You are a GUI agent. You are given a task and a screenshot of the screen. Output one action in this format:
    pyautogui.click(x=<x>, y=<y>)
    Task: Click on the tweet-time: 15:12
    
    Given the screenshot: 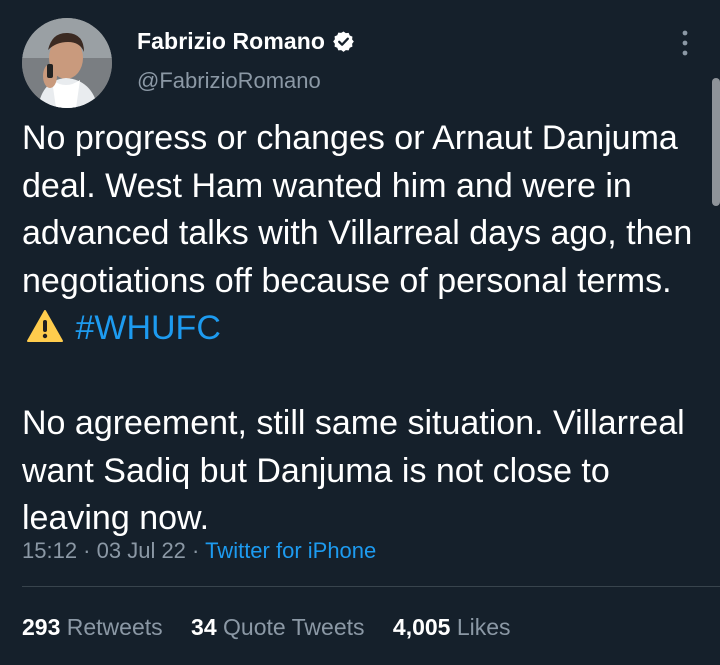 What is the action you would take?
    pyautogui.click(x=49, y=550)
    